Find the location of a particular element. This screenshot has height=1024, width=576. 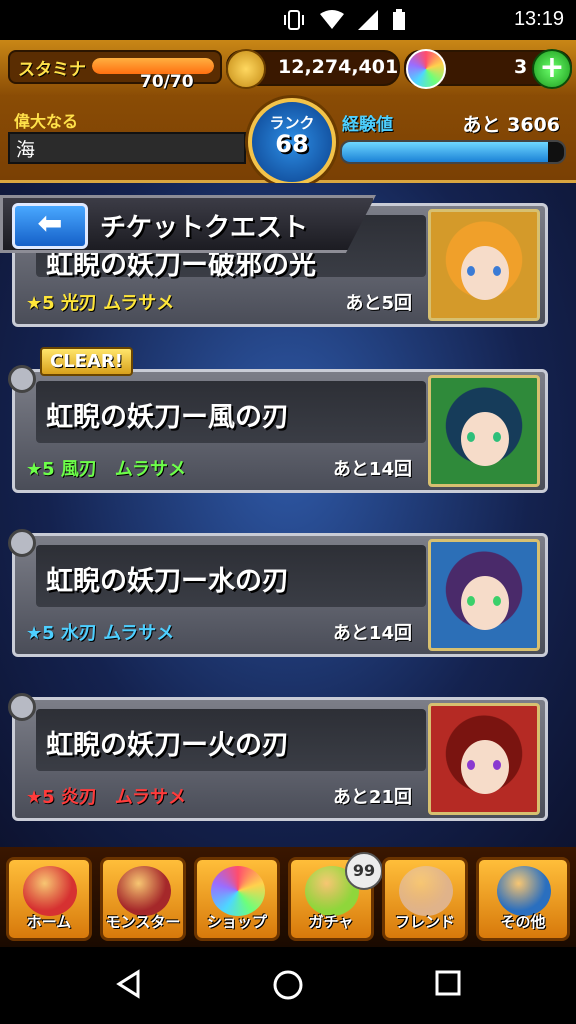

exp-meter: 経験値 あと 3606 is located at coordinates (452, 136).